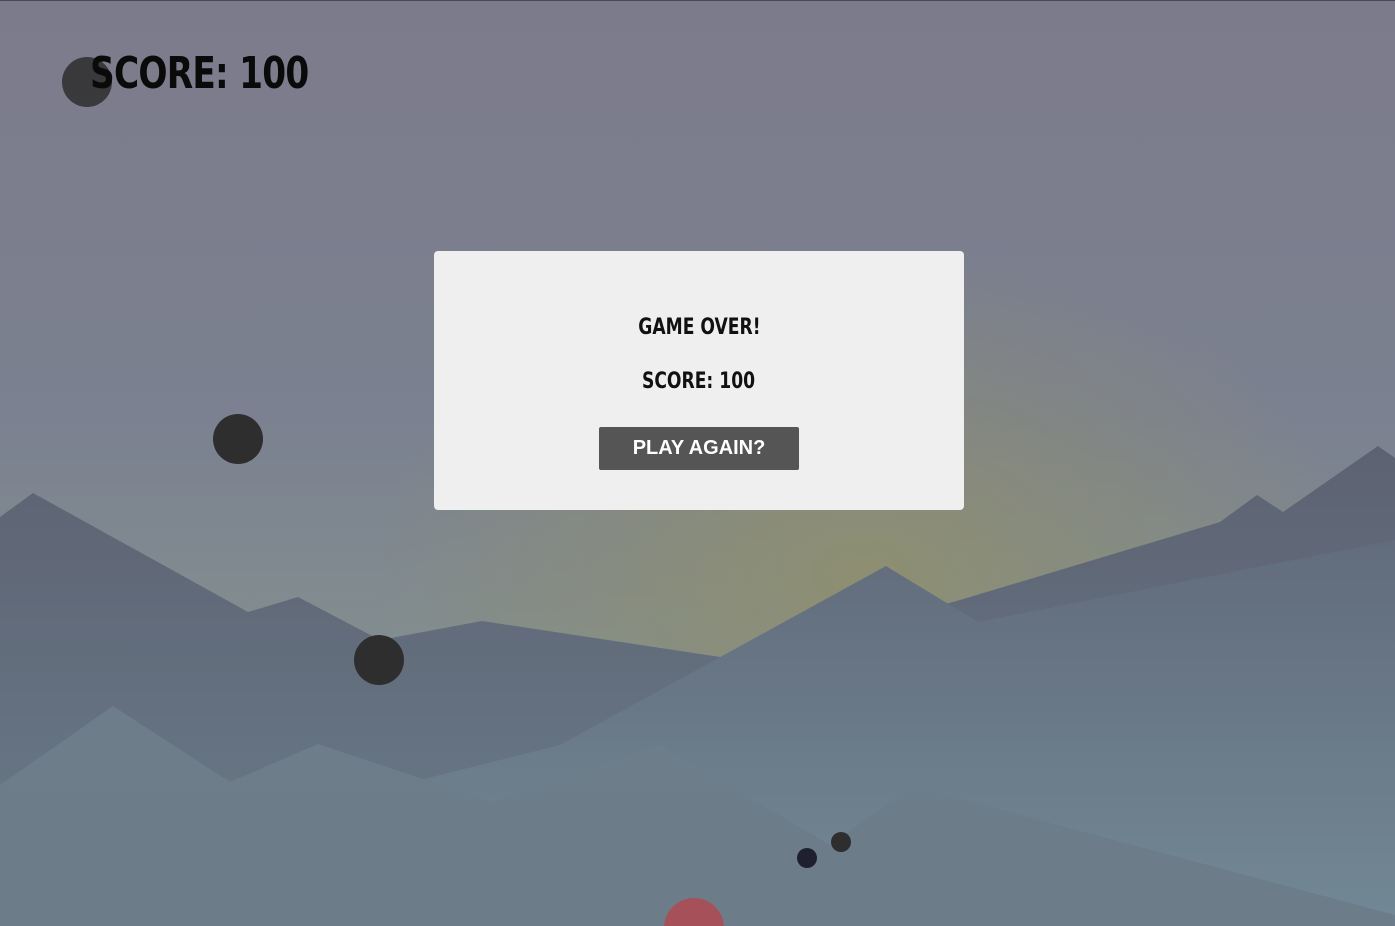 This screenshot has width=1395, height=926. Describe the element at coordinates (807, 858) in the screenshot. I see `ball-navy-small` at that location.